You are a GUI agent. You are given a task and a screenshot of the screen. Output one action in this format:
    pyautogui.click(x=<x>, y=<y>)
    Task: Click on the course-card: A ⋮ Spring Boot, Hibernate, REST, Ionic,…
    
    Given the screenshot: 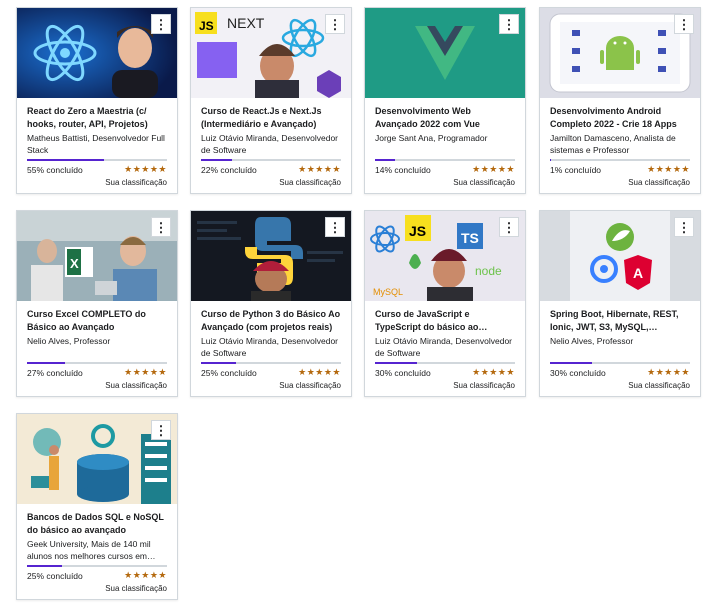 What is the action you would take?
    pyautogui.click(x=620, y=303)
    